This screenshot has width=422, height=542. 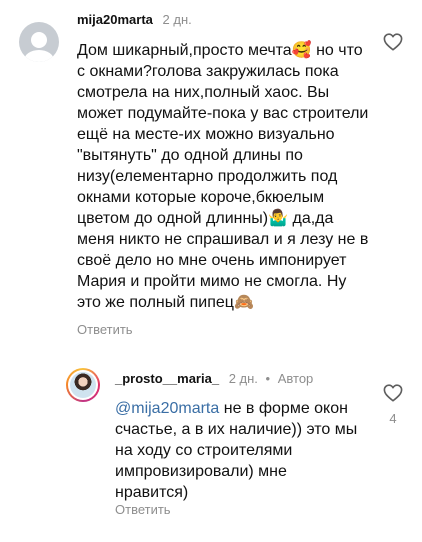 I want to click on avatar-photo, so click(x=83, y=385).